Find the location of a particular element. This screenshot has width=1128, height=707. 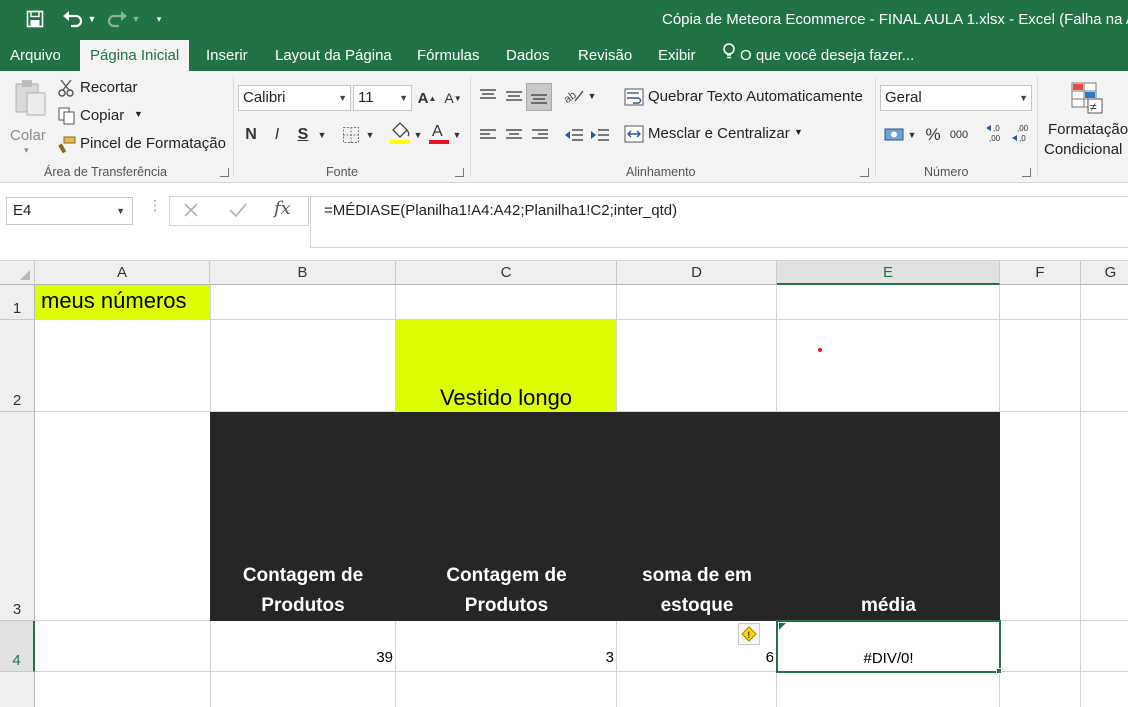

tab-layout: Layout da Página is located at coordinates (333, 55).